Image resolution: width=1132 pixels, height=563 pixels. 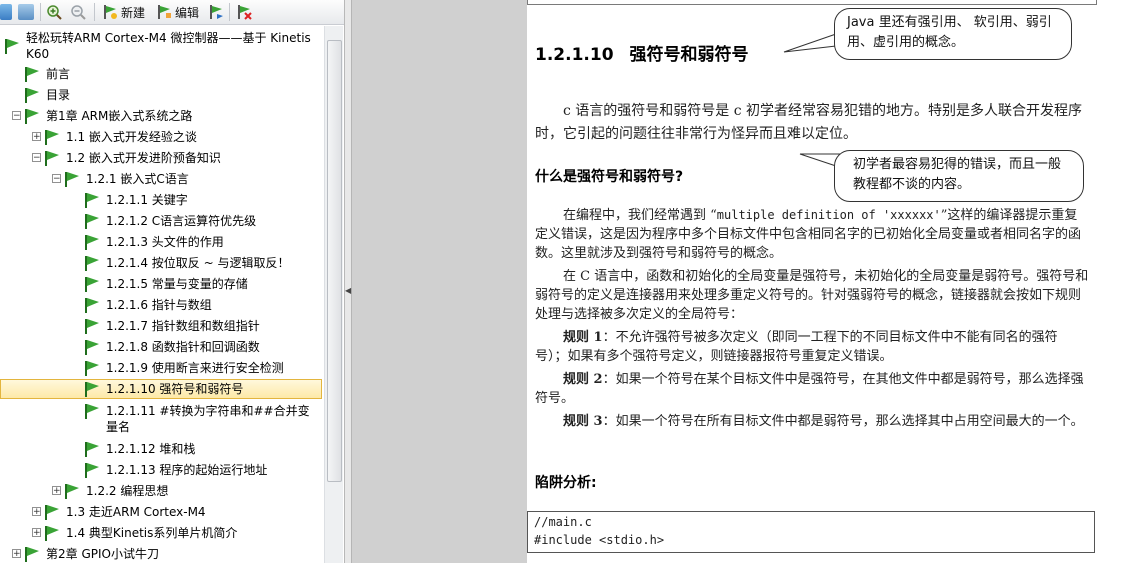 I want to click on toc-item: − 1.2 嵌入式开发进阶预备知识, so click(x=162, y=158).